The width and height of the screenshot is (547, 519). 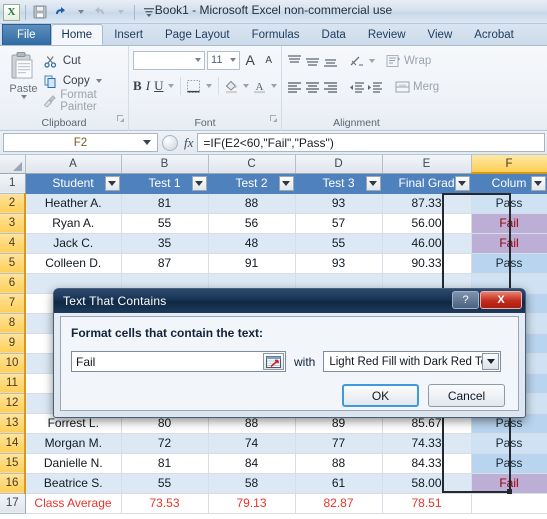 What do you see at coordinates (501, 300) in the screenshot?
I see `close-button: X` at bounding box center [501, 300].